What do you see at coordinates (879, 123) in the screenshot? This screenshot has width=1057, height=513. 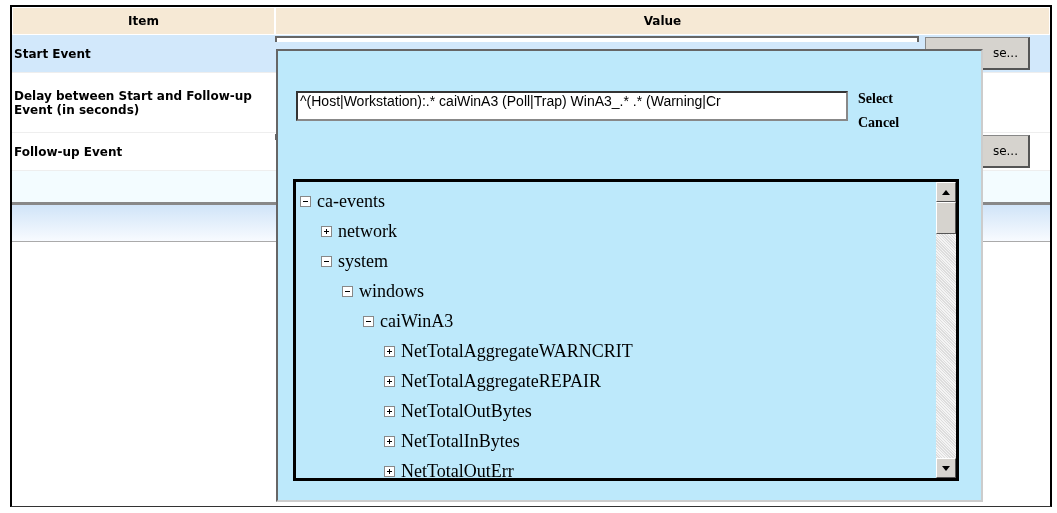 I see `dialog-link: Cancel` at bounding box center [879, 123].